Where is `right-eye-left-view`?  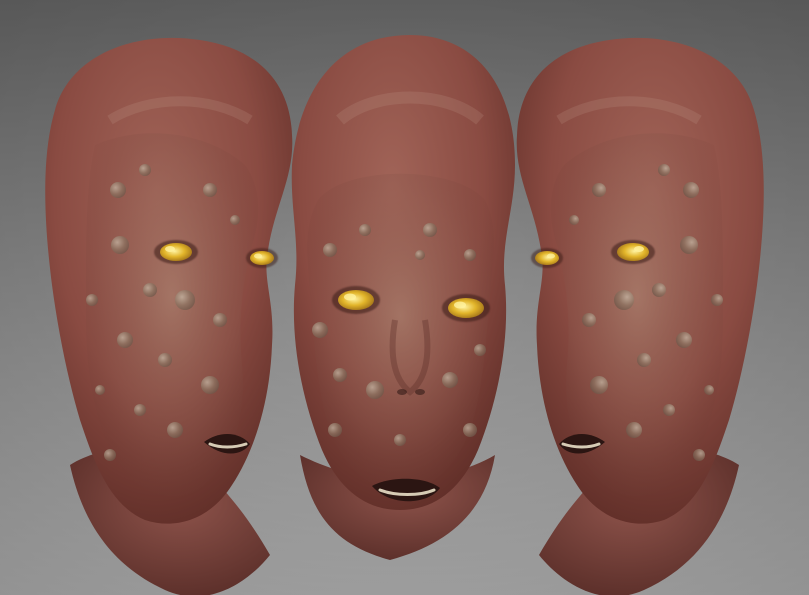 right-eye-left-view is located at coordinates (262, 258).